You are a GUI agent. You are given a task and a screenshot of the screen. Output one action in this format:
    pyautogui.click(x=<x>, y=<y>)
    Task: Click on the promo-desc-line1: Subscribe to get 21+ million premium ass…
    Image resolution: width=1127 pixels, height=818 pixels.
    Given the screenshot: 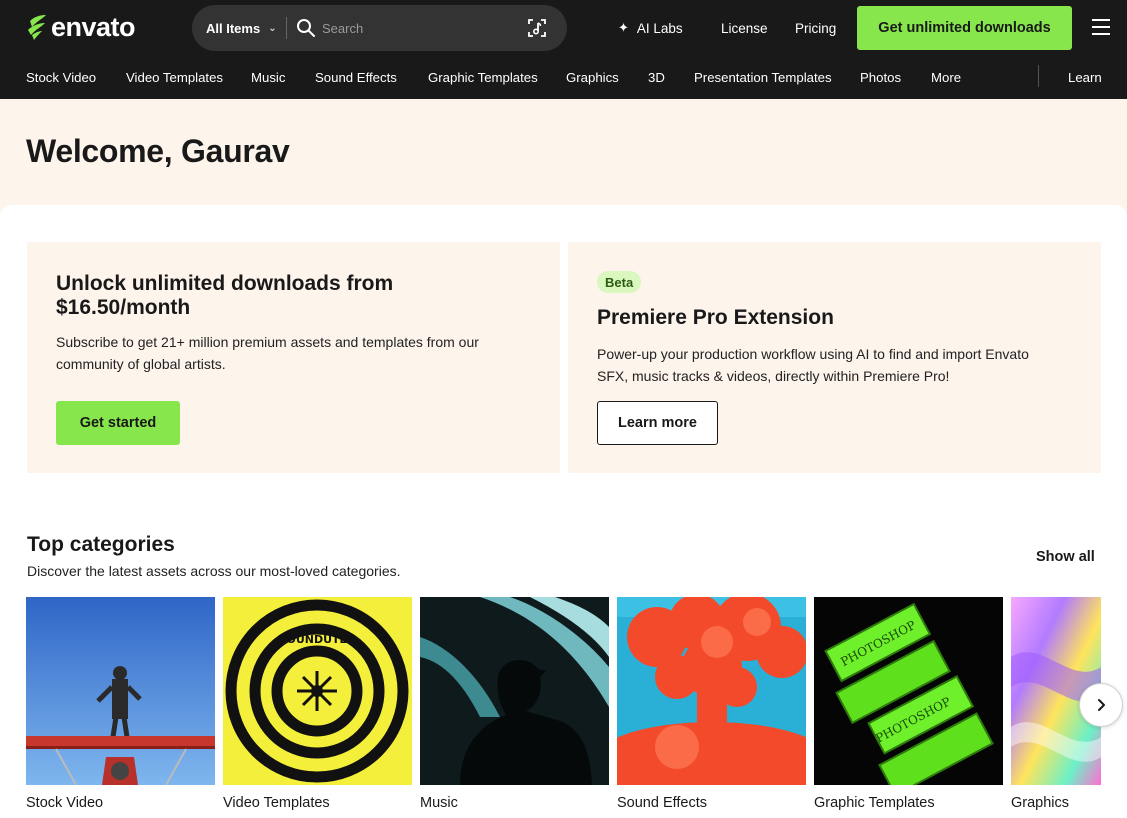 What is the action you would take?
    pyautogui.click(x=267, y=342)
    